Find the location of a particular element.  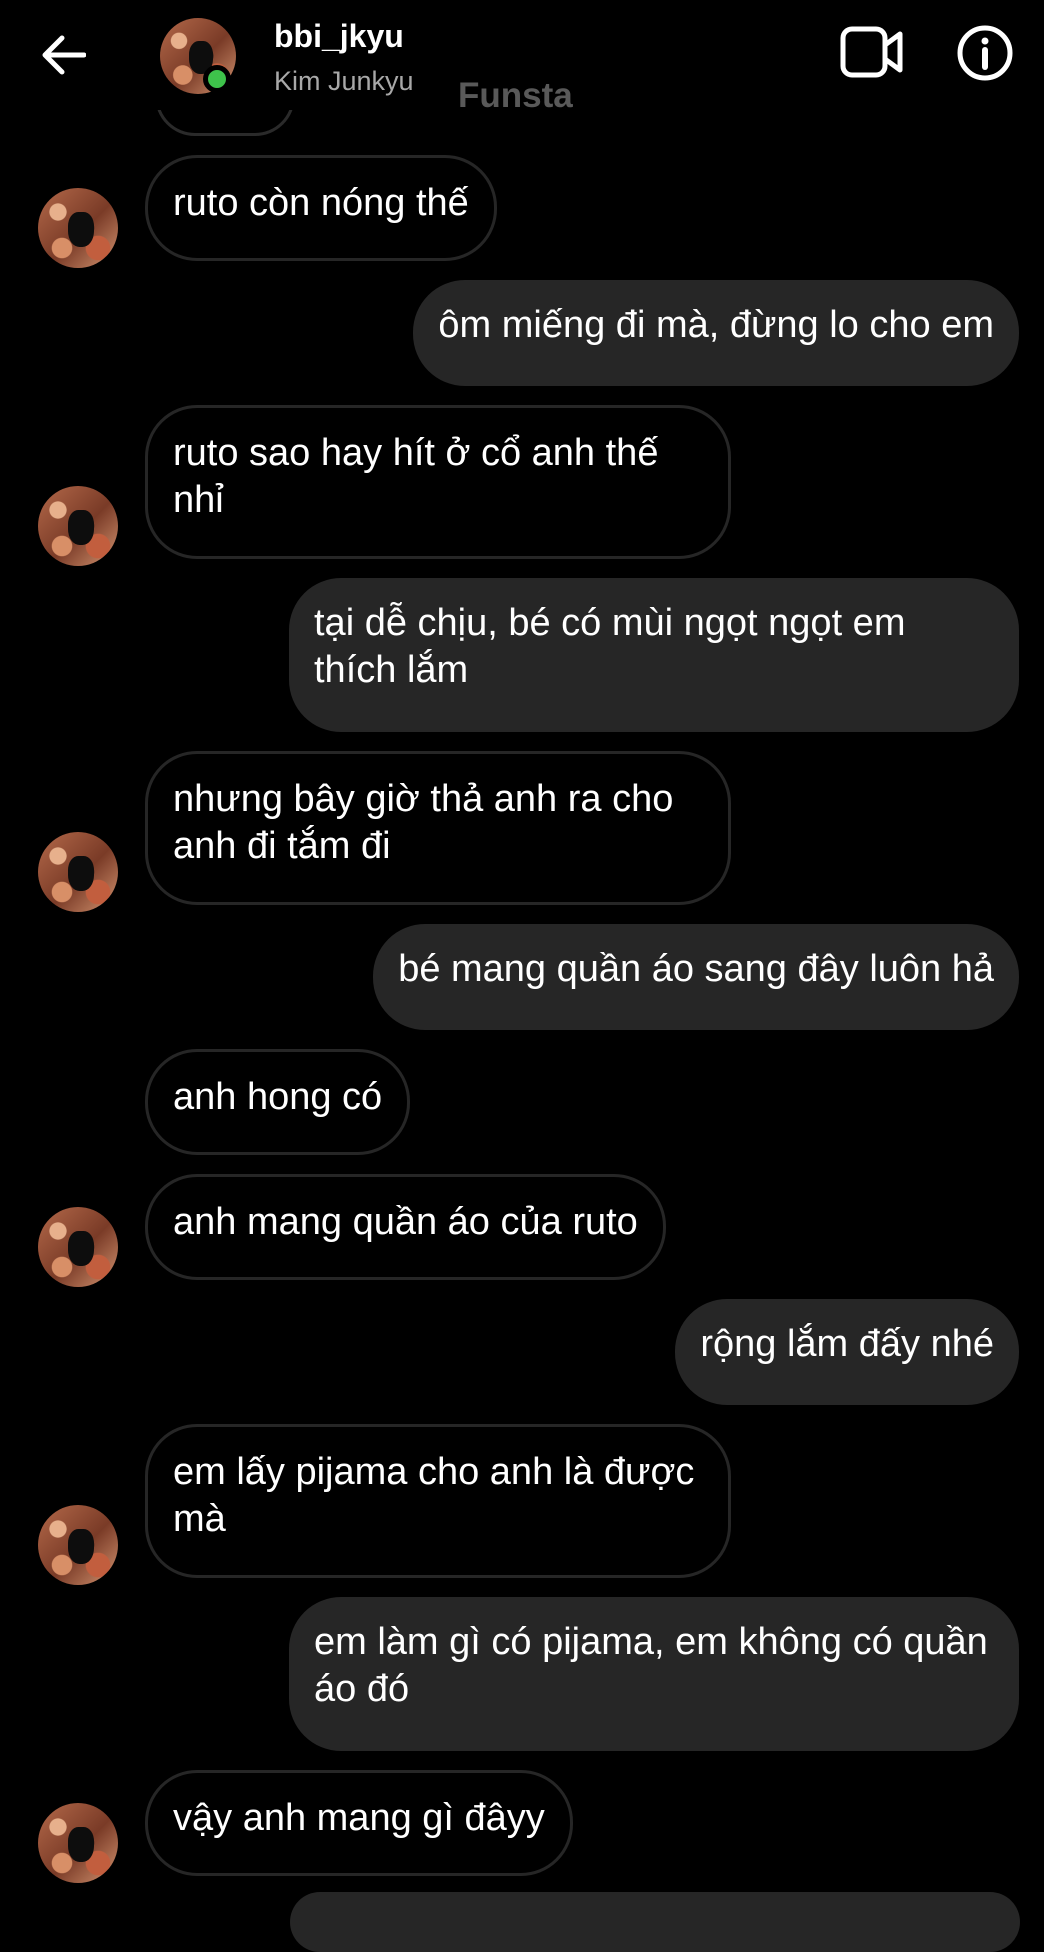

incoming-message: em lấy pijama cho anh là được mà is located at coordinates (438, 1501).